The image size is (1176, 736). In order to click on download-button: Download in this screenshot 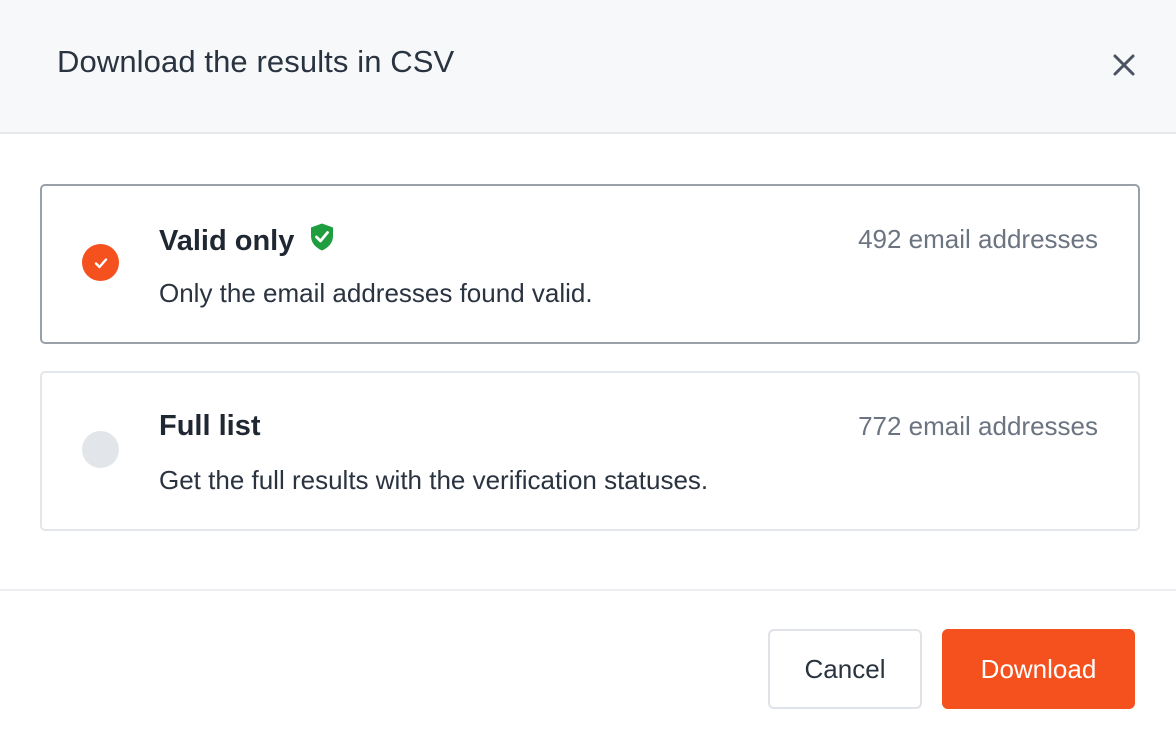, I will do `click(1038, 669)`.